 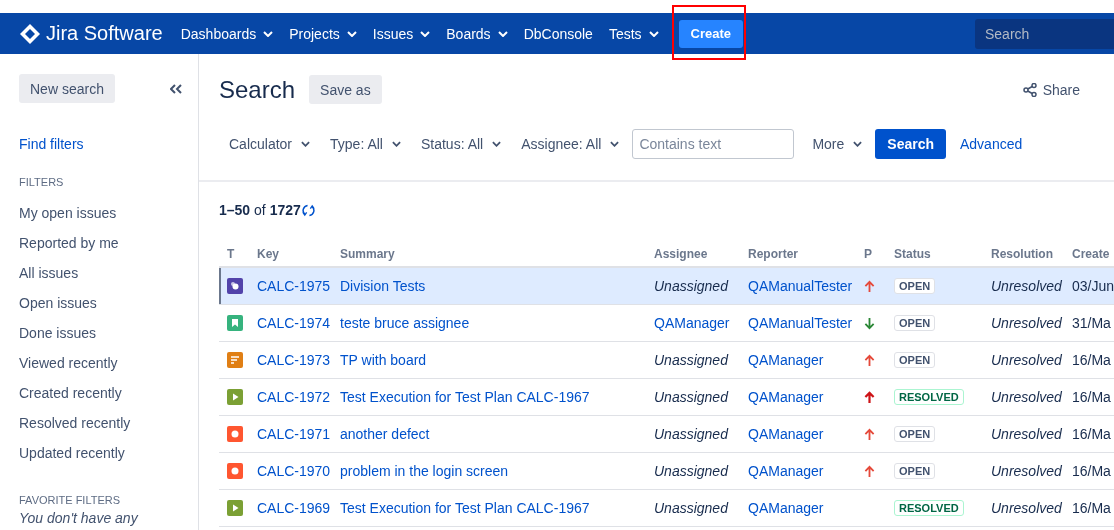 I want to click on filter-item: Resolved recently, so click(x=75, y=423).